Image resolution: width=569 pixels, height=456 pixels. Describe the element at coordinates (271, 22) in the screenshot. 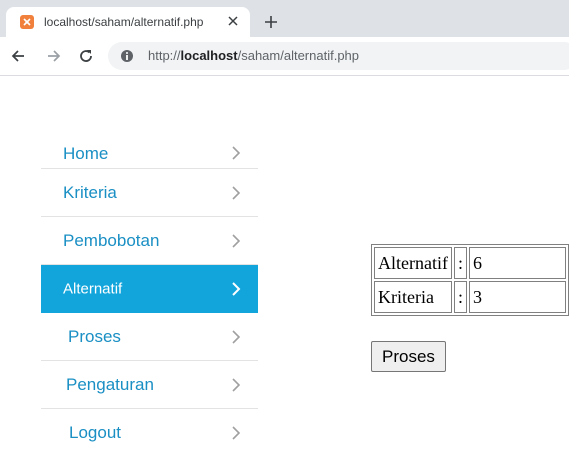

I see `plus-icon` at that location.